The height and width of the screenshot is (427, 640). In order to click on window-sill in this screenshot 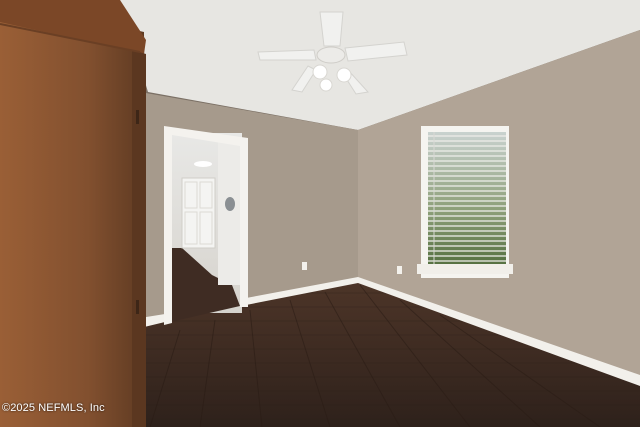, I will do `click(465, 269)`.